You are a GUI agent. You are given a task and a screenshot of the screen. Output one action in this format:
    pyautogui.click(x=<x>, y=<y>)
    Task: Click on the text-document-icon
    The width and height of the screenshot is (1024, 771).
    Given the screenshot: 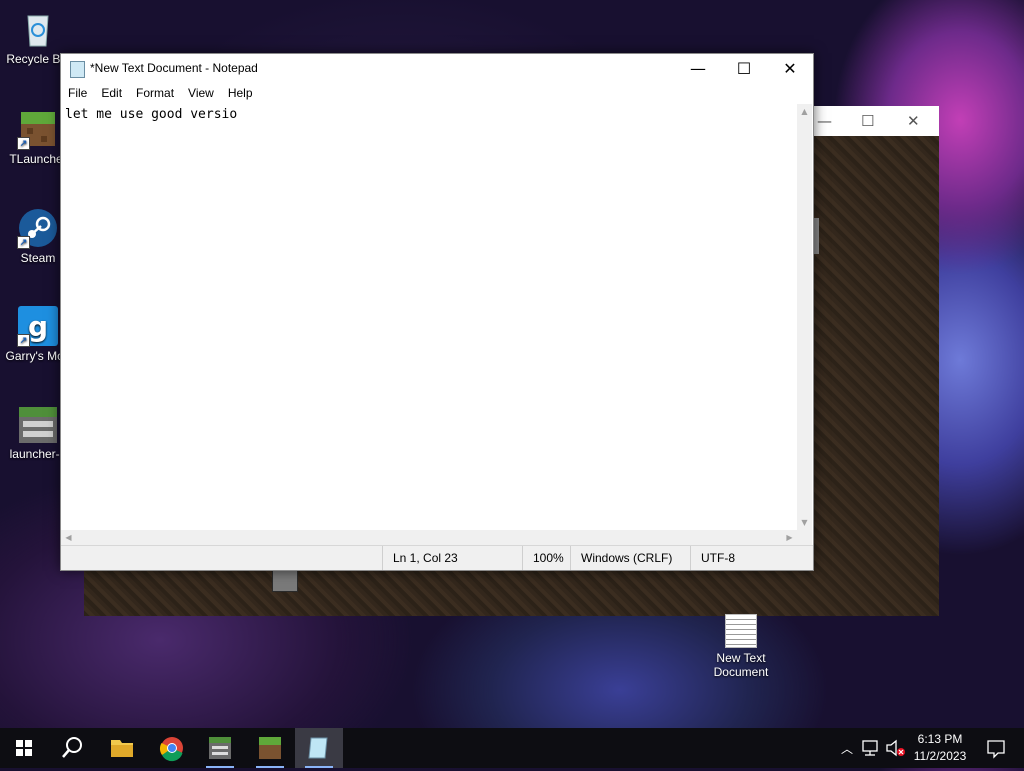 What is the action you would take?
    pyautogui.click(x=741, y=631)
    